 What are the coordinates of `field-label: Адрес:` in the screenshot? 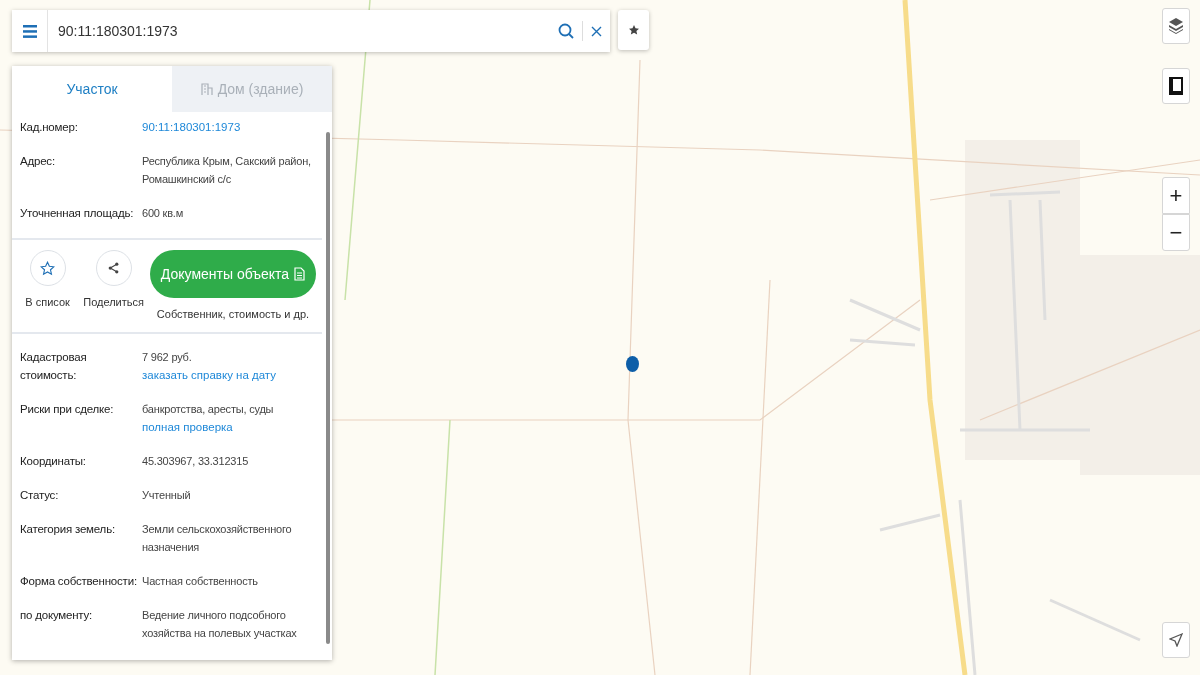 It's located at (38, 161).